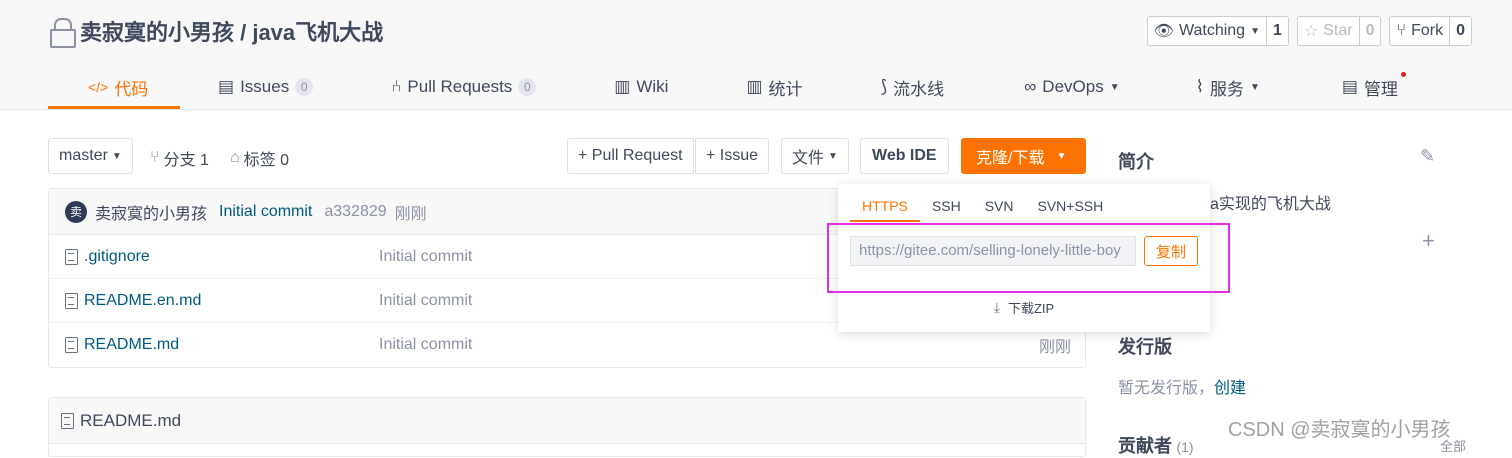 The image size is (1512, 458). Describe the element at coordinates (1212, 30) in the screenshot. I see `watch-label: Watching` at that location.